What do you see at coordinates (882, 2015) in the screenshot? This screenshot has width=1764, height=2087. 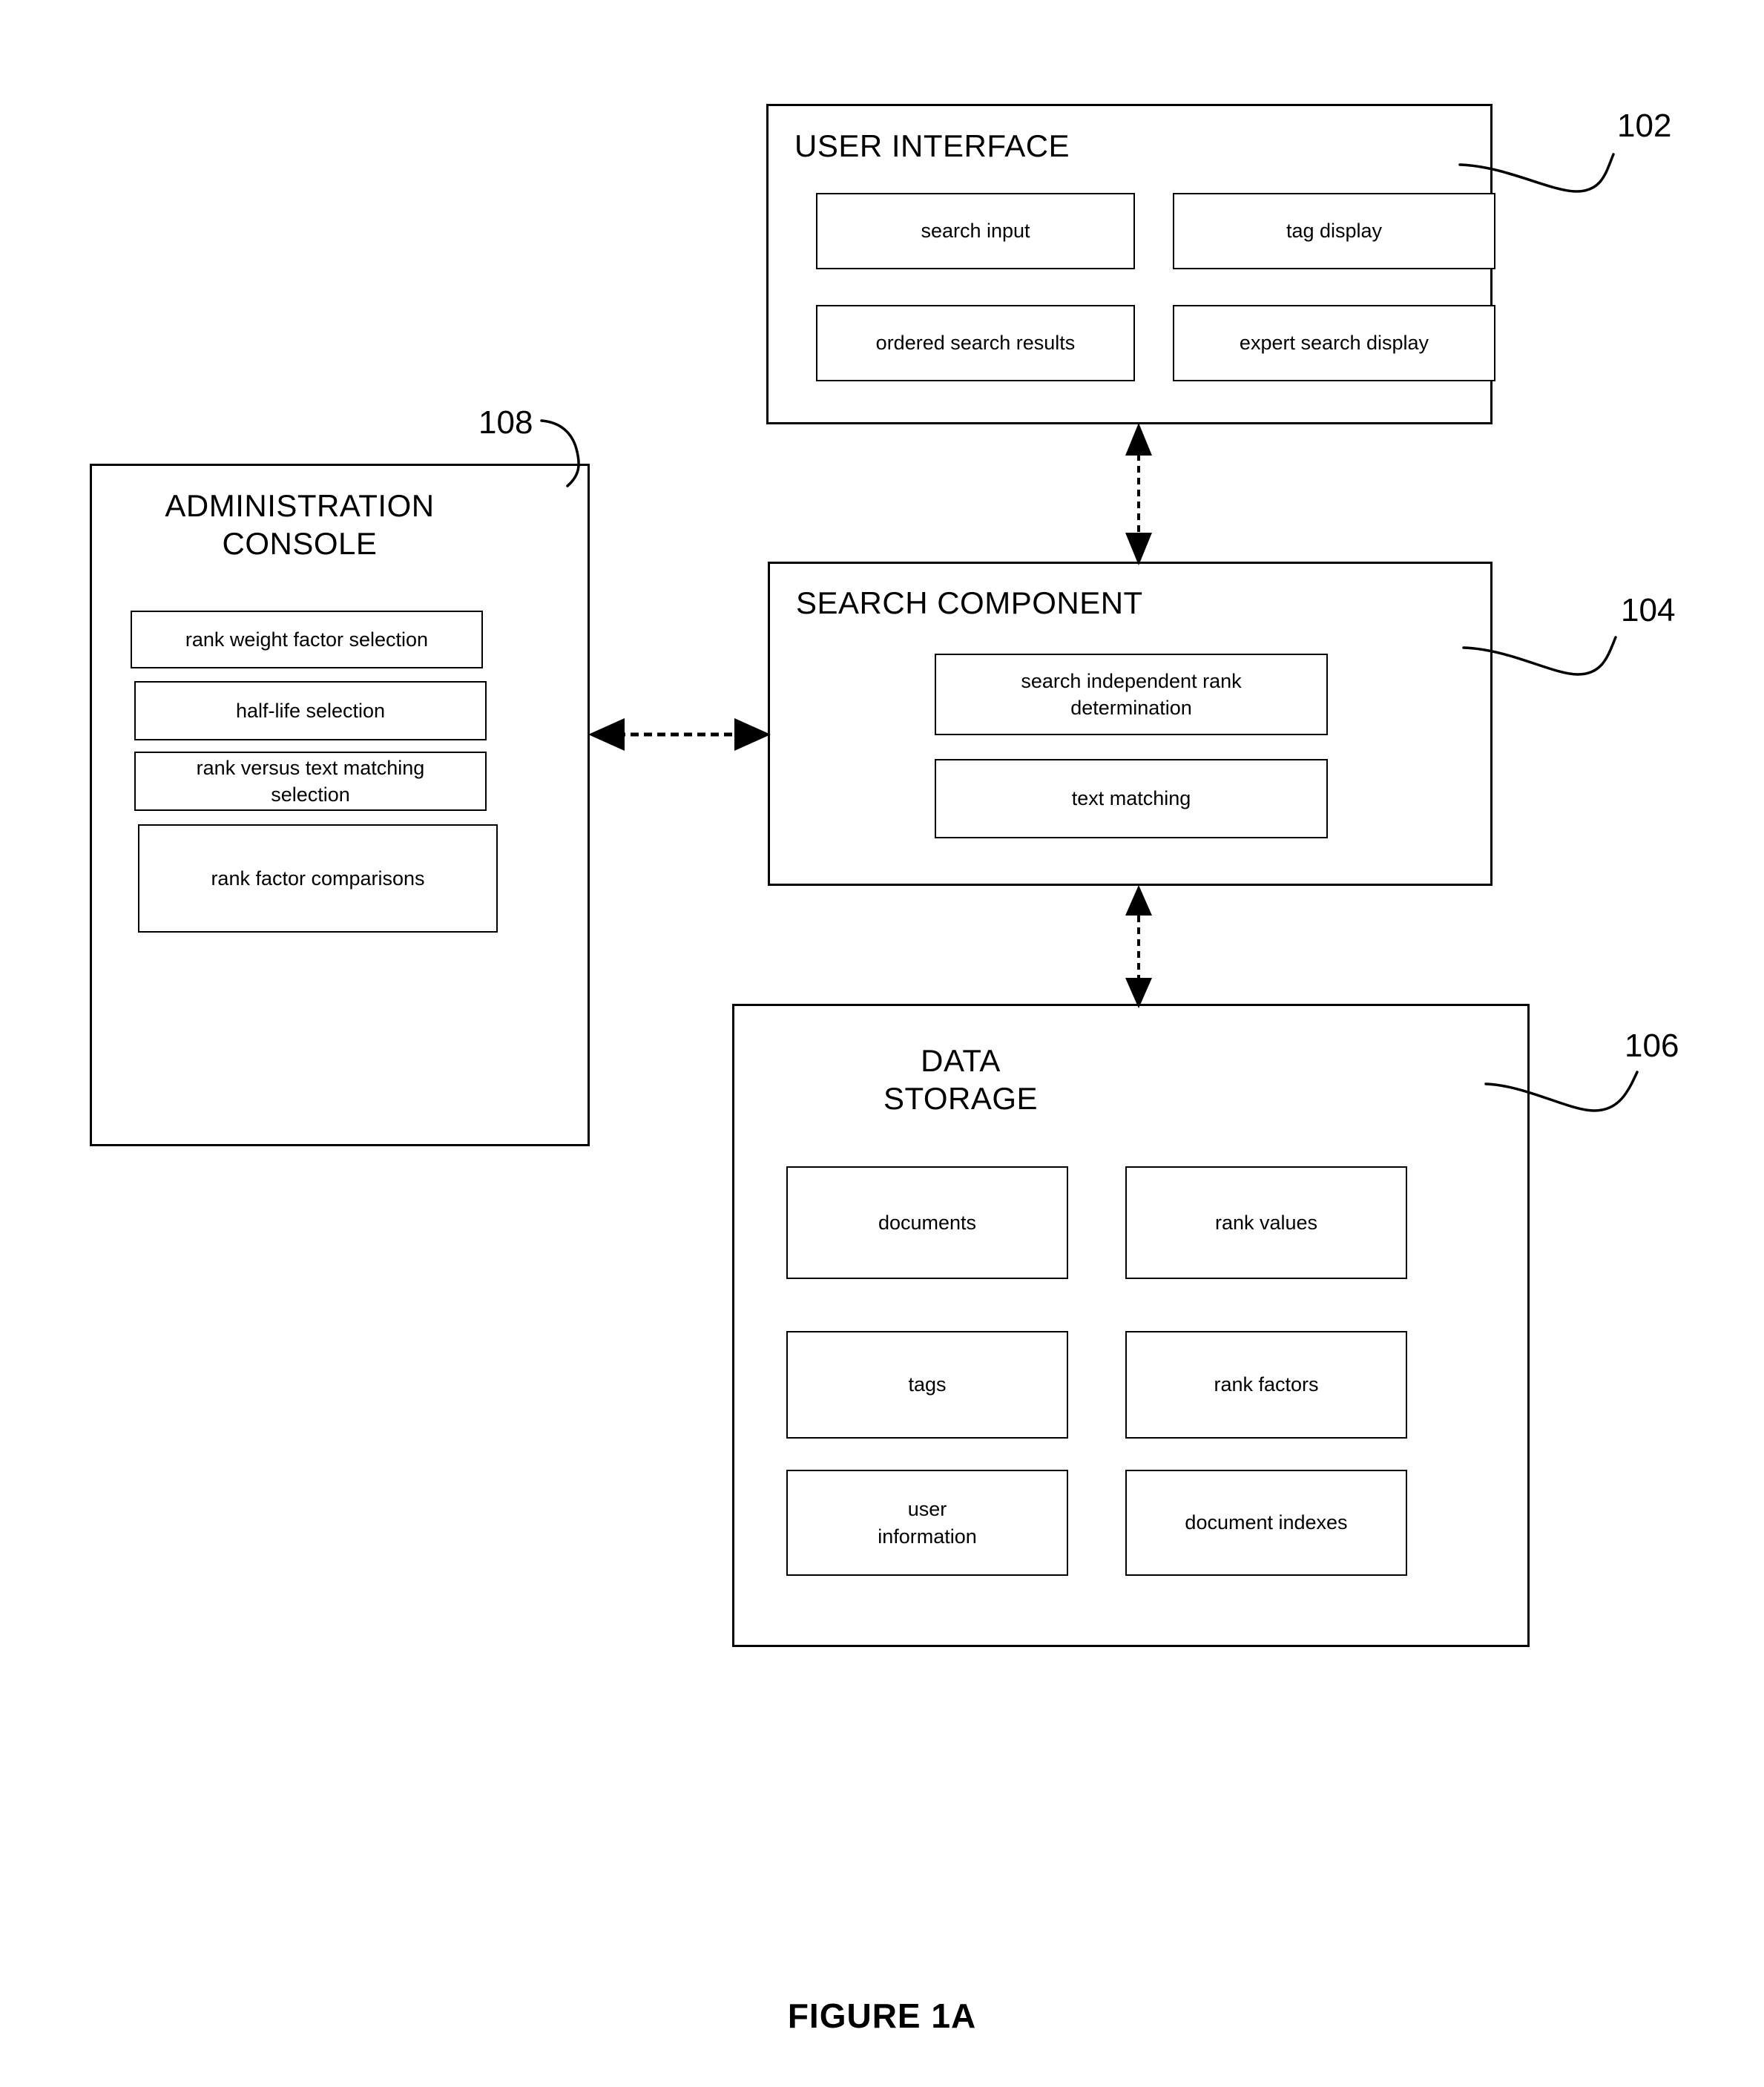 I see `figure-caption: FIGURE 1A` at bounding box center [882, 2015].